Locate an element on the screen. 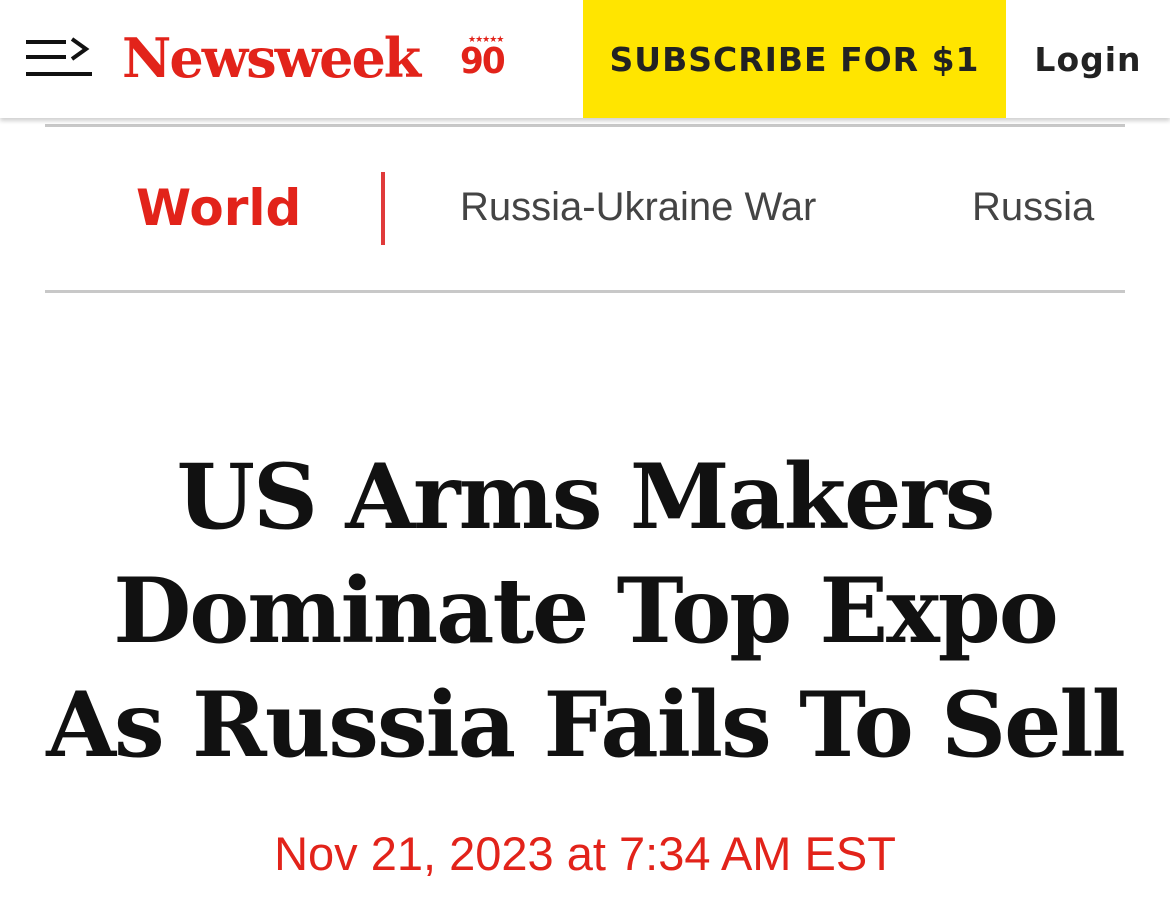 Image resolution: width=1170 pixels, height=903 pixels. anniversary-badge: ★★★★★ 90 is located at coordinates (486, 59).